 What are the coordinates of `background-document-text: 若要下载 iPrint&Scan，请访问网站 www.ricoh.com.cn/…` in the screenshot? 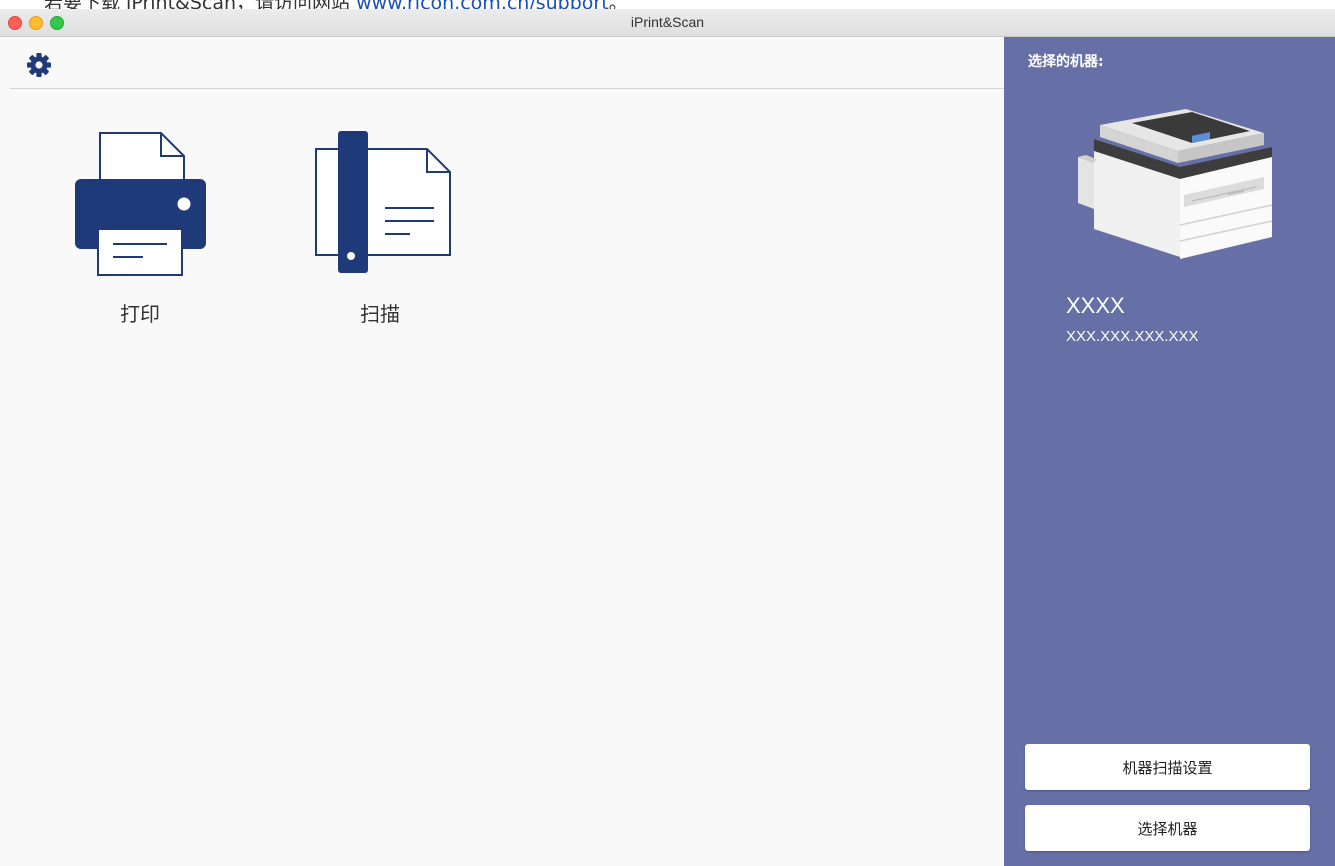 It's located at (336, 4).